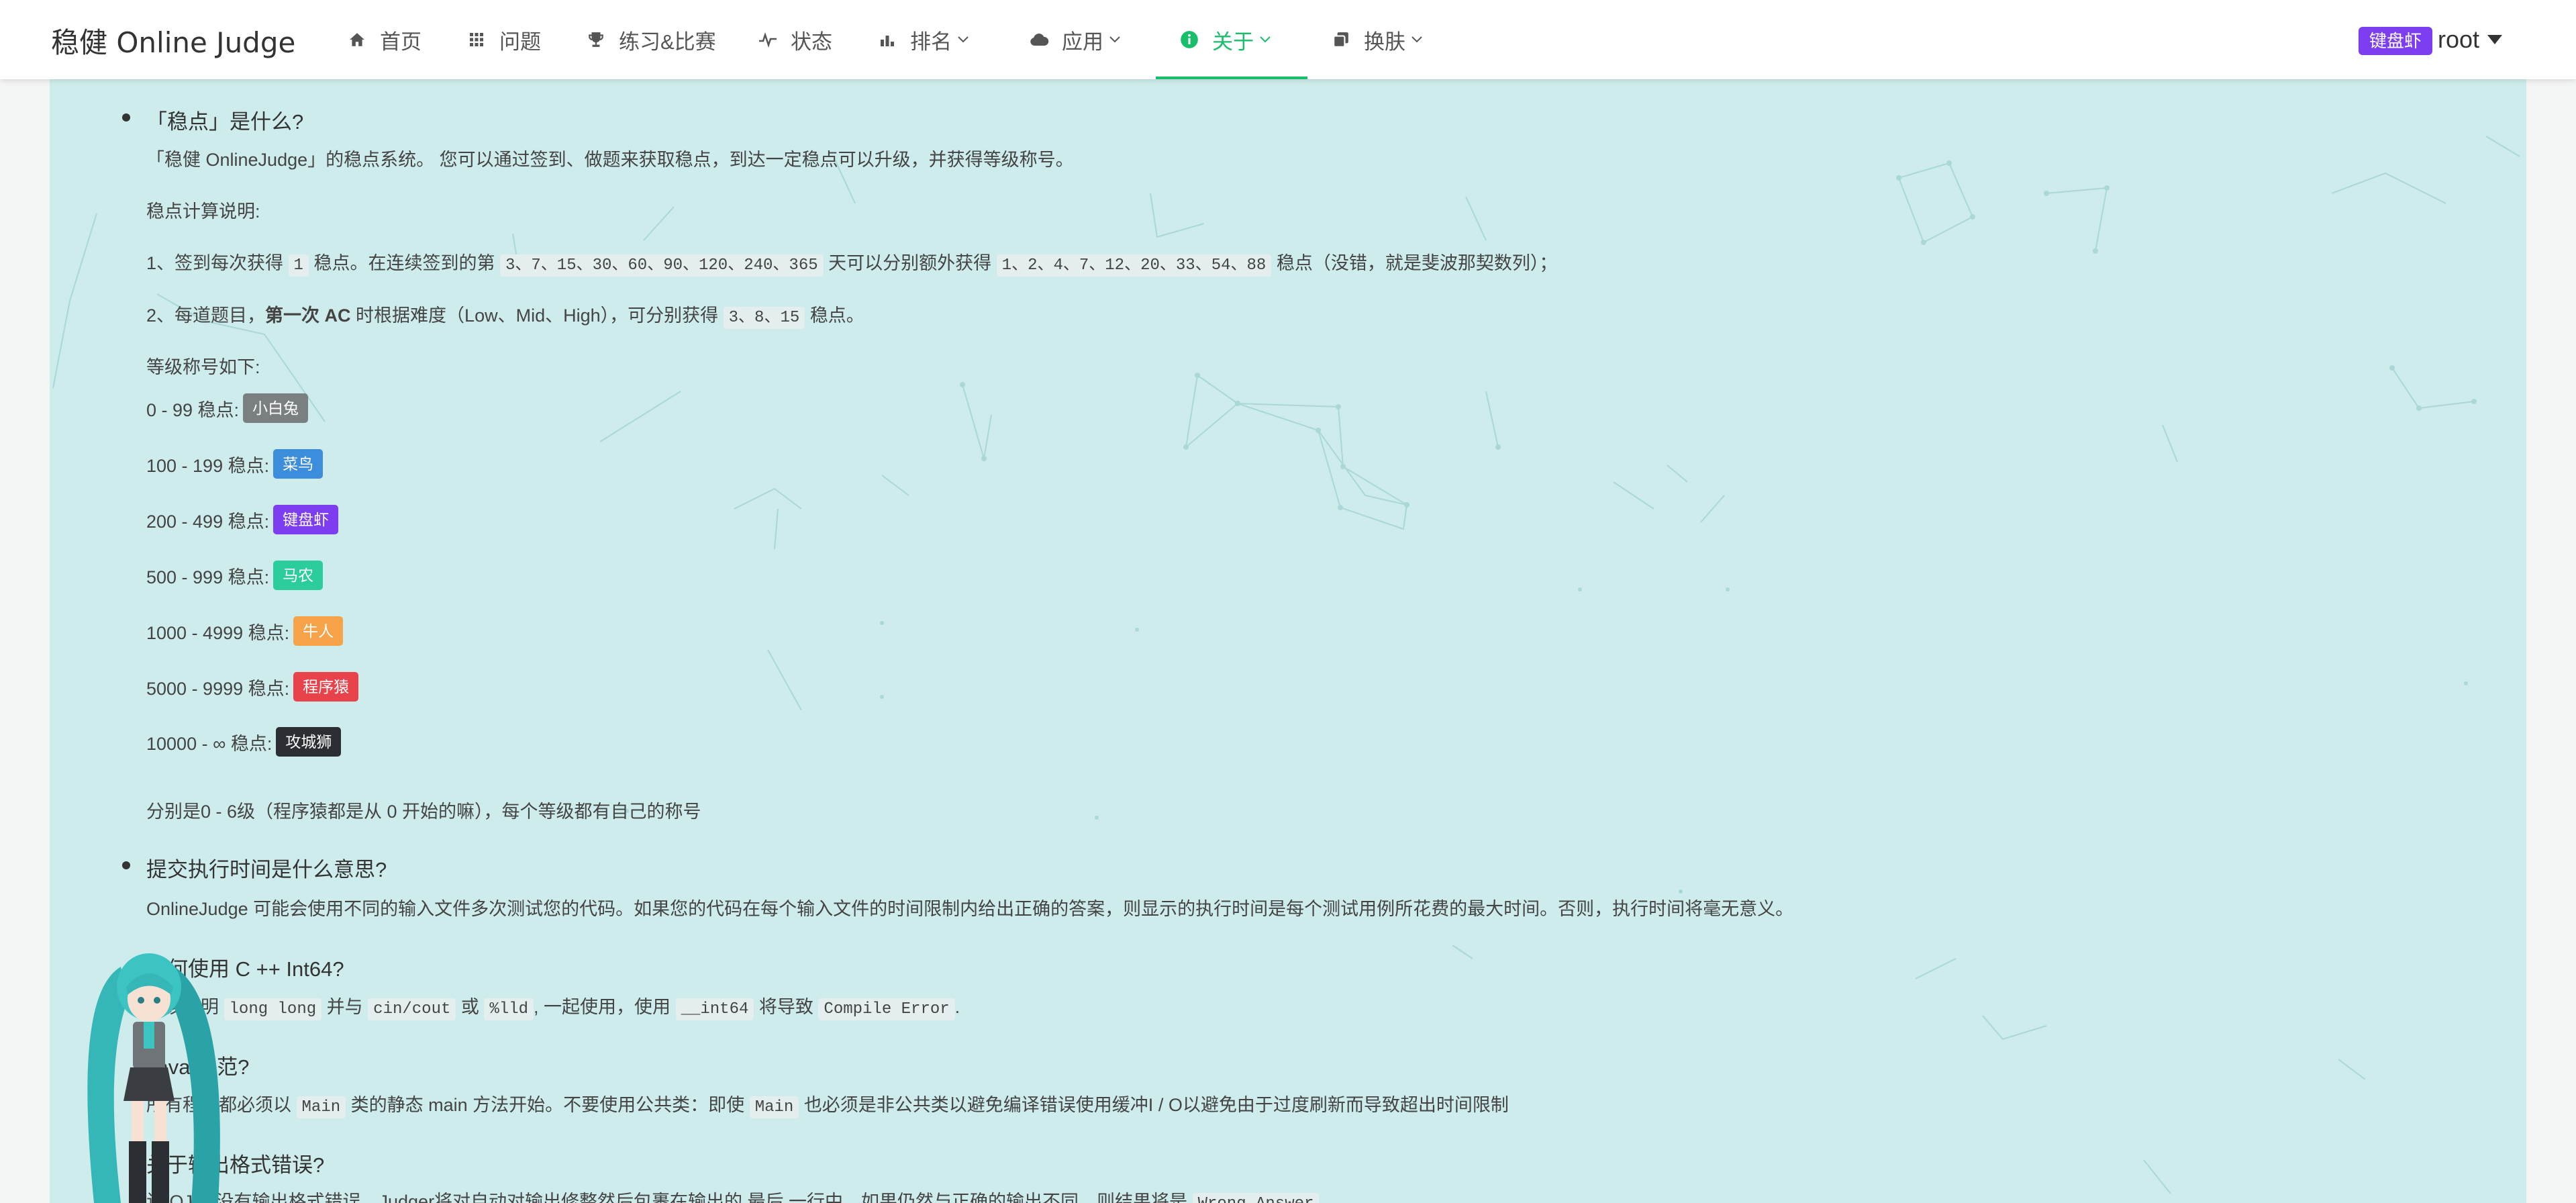 This screenshot has width=2576, height=1203. What do you see at coordinates (1134, 265) in the screenshot?
I see `inline-code: 1、2、4、7、12、20、33、54、88` at bounding box center [1134, 265].